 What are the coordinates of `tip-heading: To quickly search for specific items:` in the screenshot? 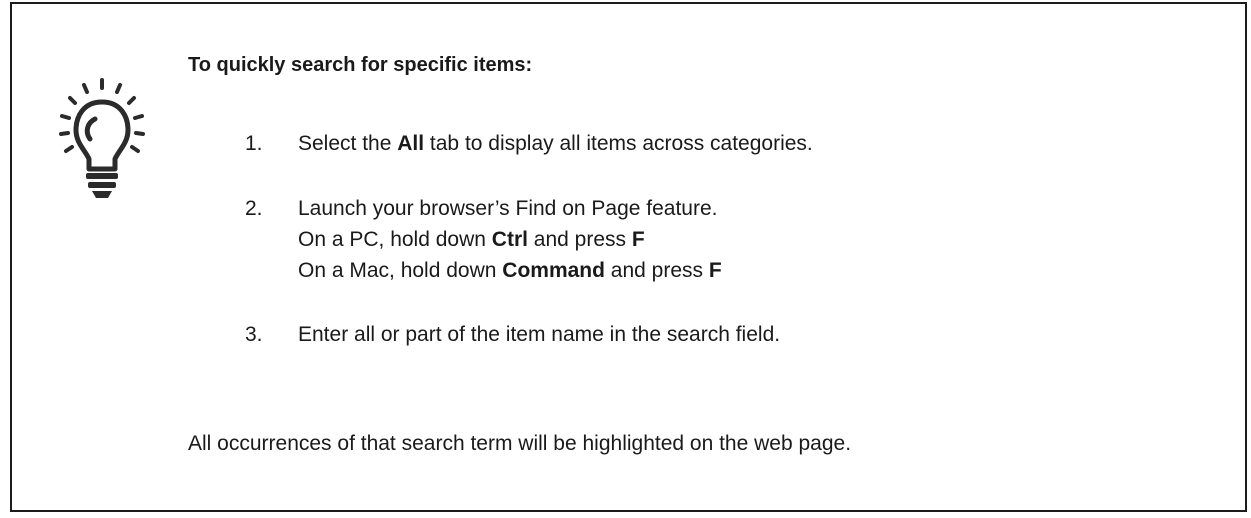 It's located at (360, 65).